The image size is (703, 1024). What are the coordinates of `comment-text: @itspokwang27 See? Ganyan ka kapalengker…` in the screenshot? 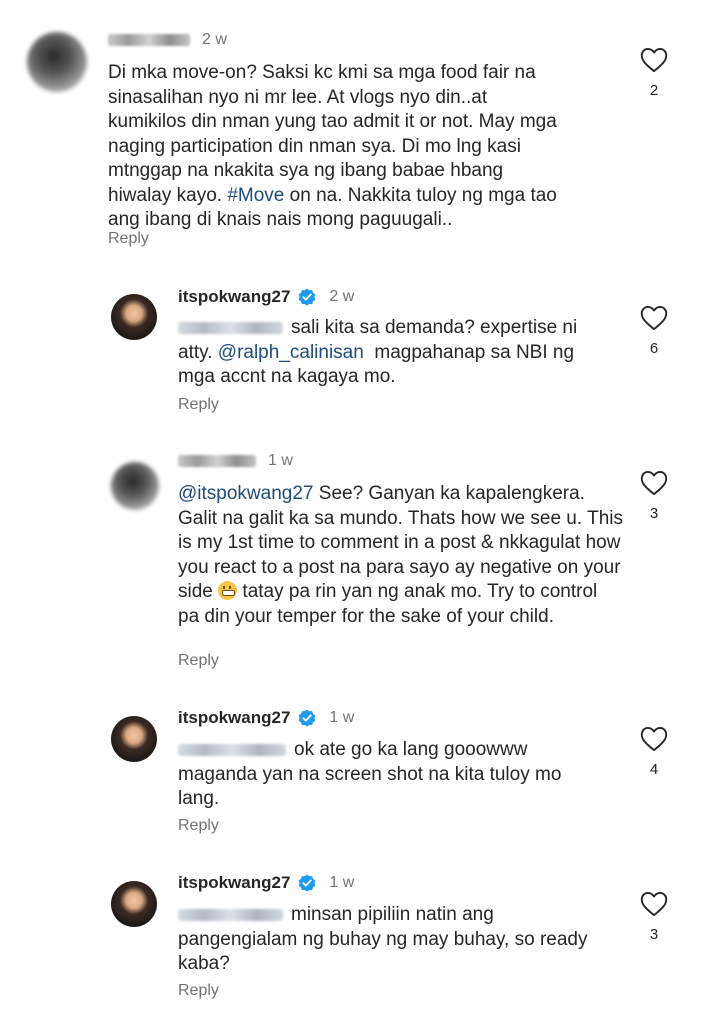 It's located at (400, 555).